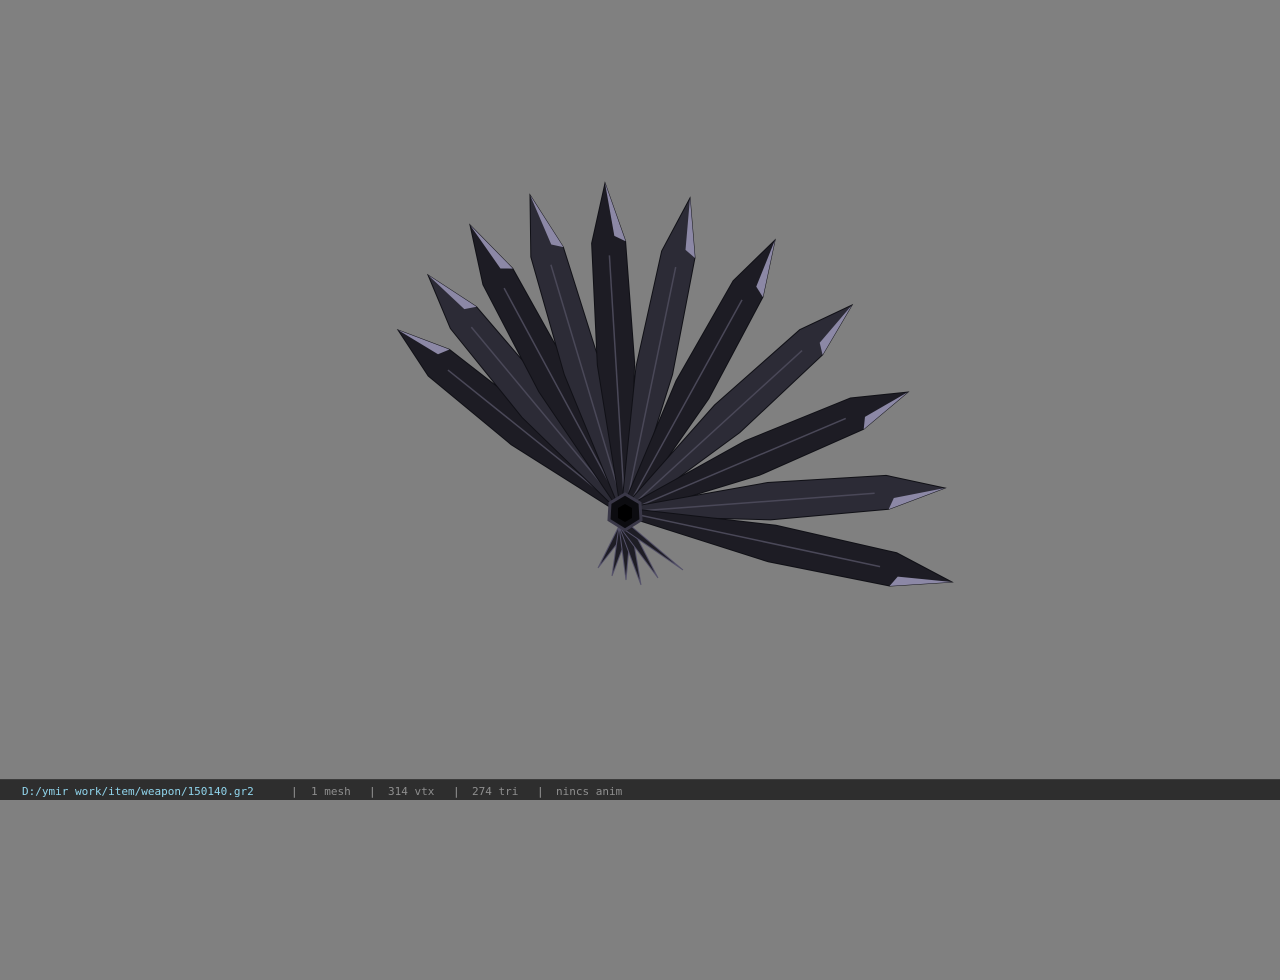 This screenshot has width=1280, height=980. Describe the element at coordinates (331, 791) in the screenshot. I see `mesh-count: 1 mesh` at that location.